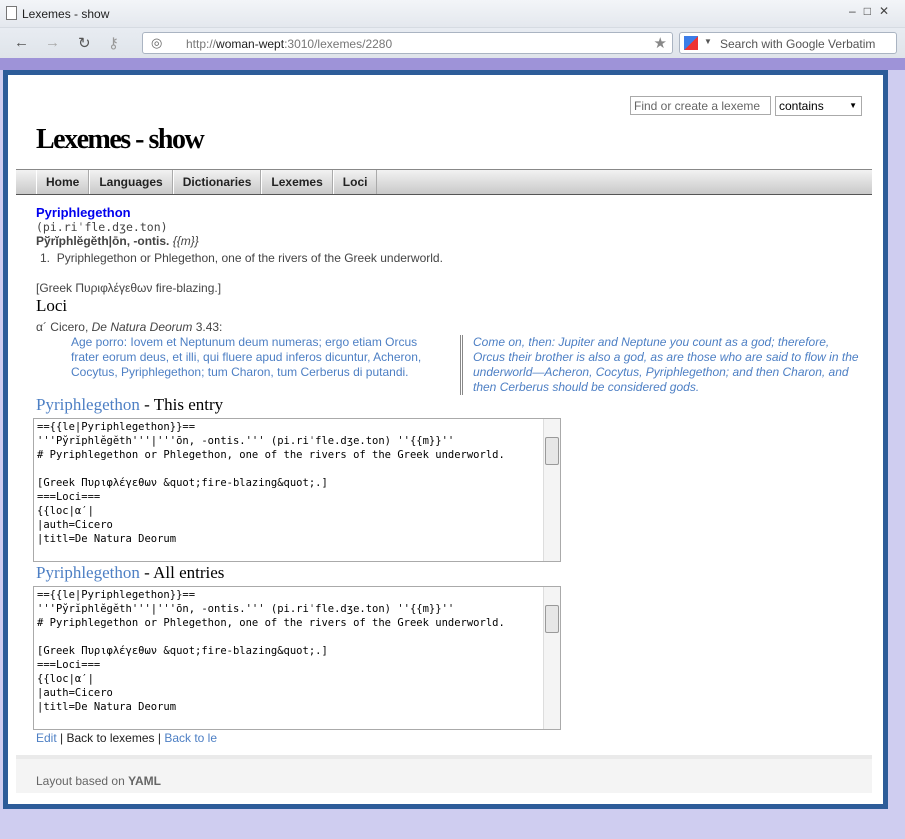 This screenshot has height=839, width=905. I want to click on nav-home: Home, so click(63, 182).